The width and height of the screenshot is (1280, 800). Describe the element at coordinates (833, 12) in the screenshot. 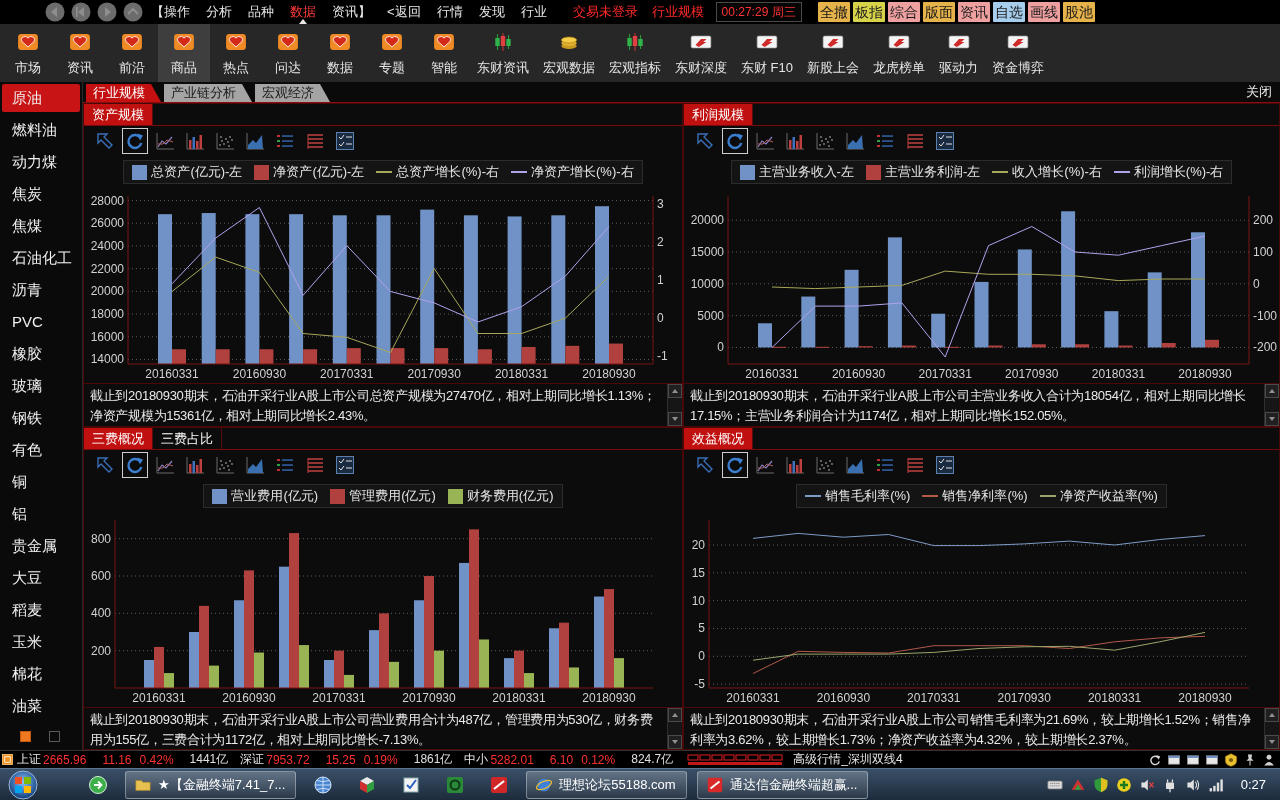

I see `quick-button: 全撤` at that location.